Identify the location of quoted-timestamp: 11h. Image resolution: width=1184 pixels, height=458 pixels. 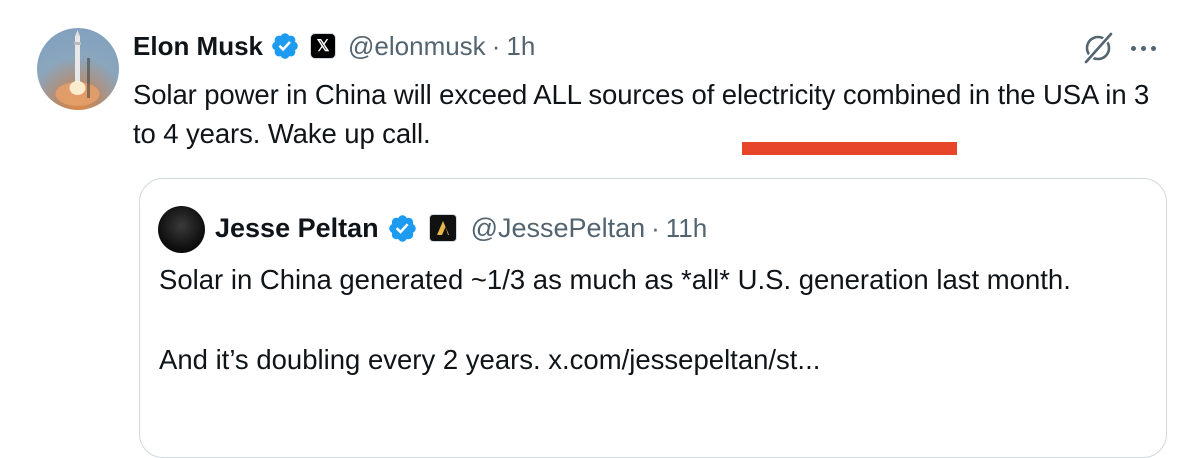
(686, 228).